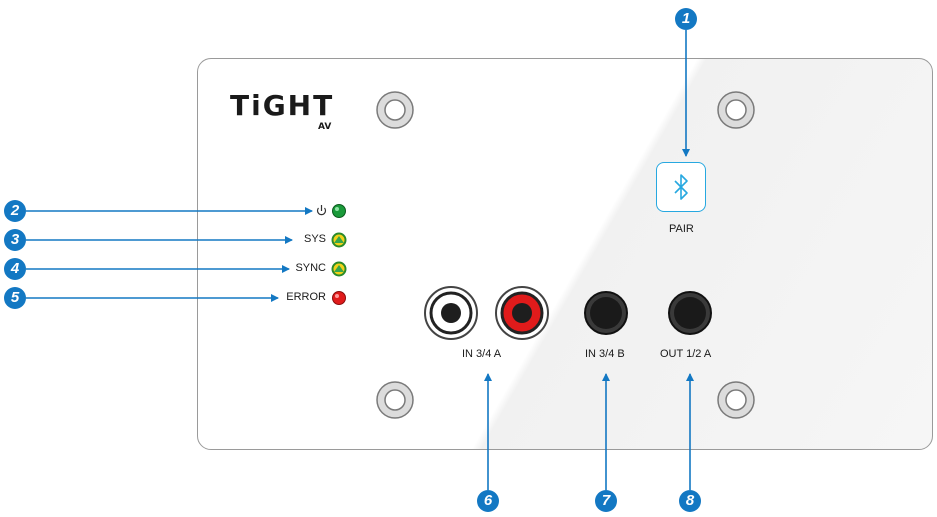  I want to click on mounting-screw-top-right, so click(736, 110).